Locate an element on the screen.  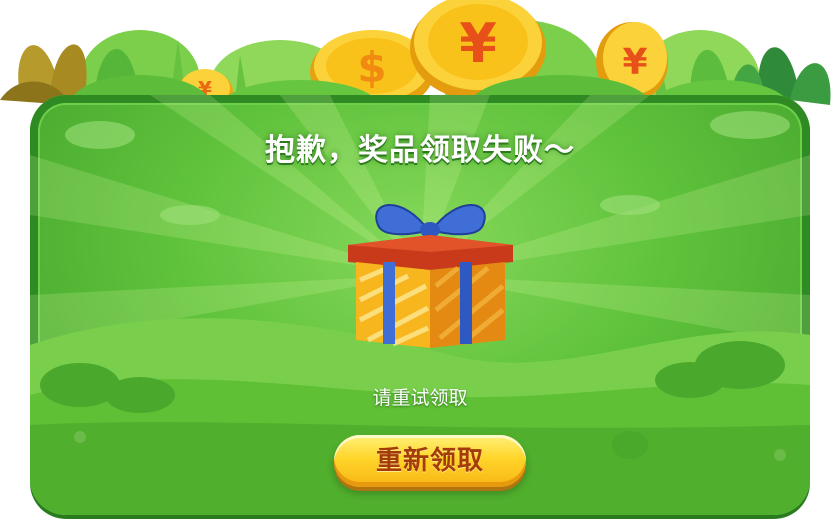
retry-hint: 请重试领取 is located at coordinates (420, 398).